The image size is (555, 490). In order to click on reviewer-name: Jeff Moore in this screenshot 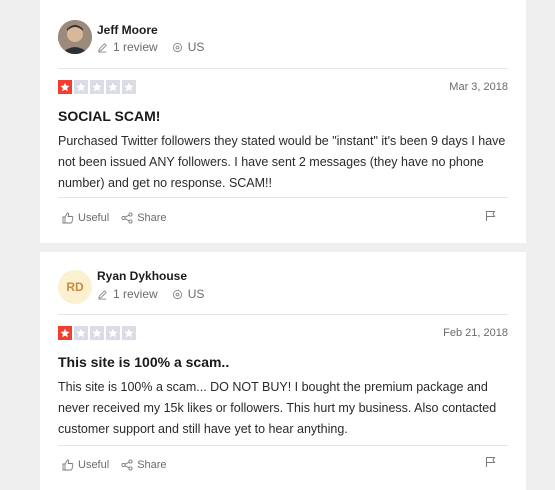, I will do `click(127, 30)`.